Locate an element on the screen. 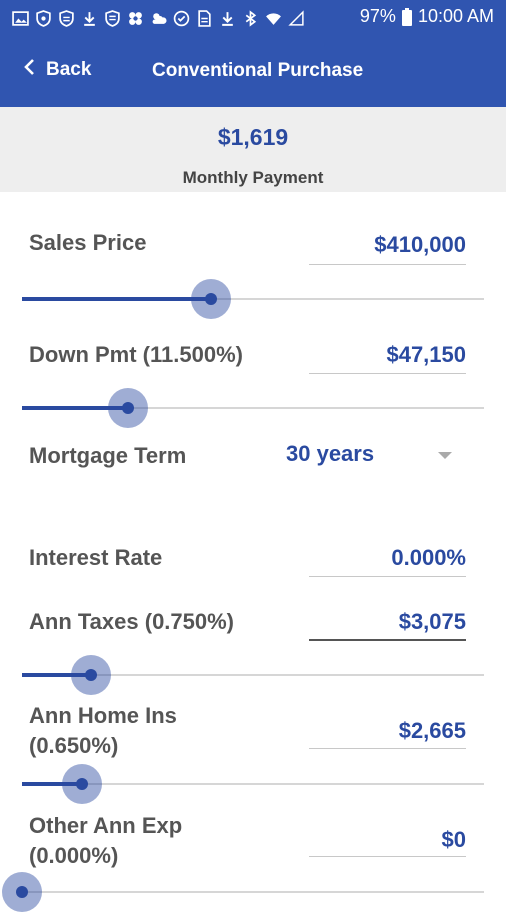 The width and height of the screenshot is (506, 912). home-ins-underline is located at coordinates (387, 748).